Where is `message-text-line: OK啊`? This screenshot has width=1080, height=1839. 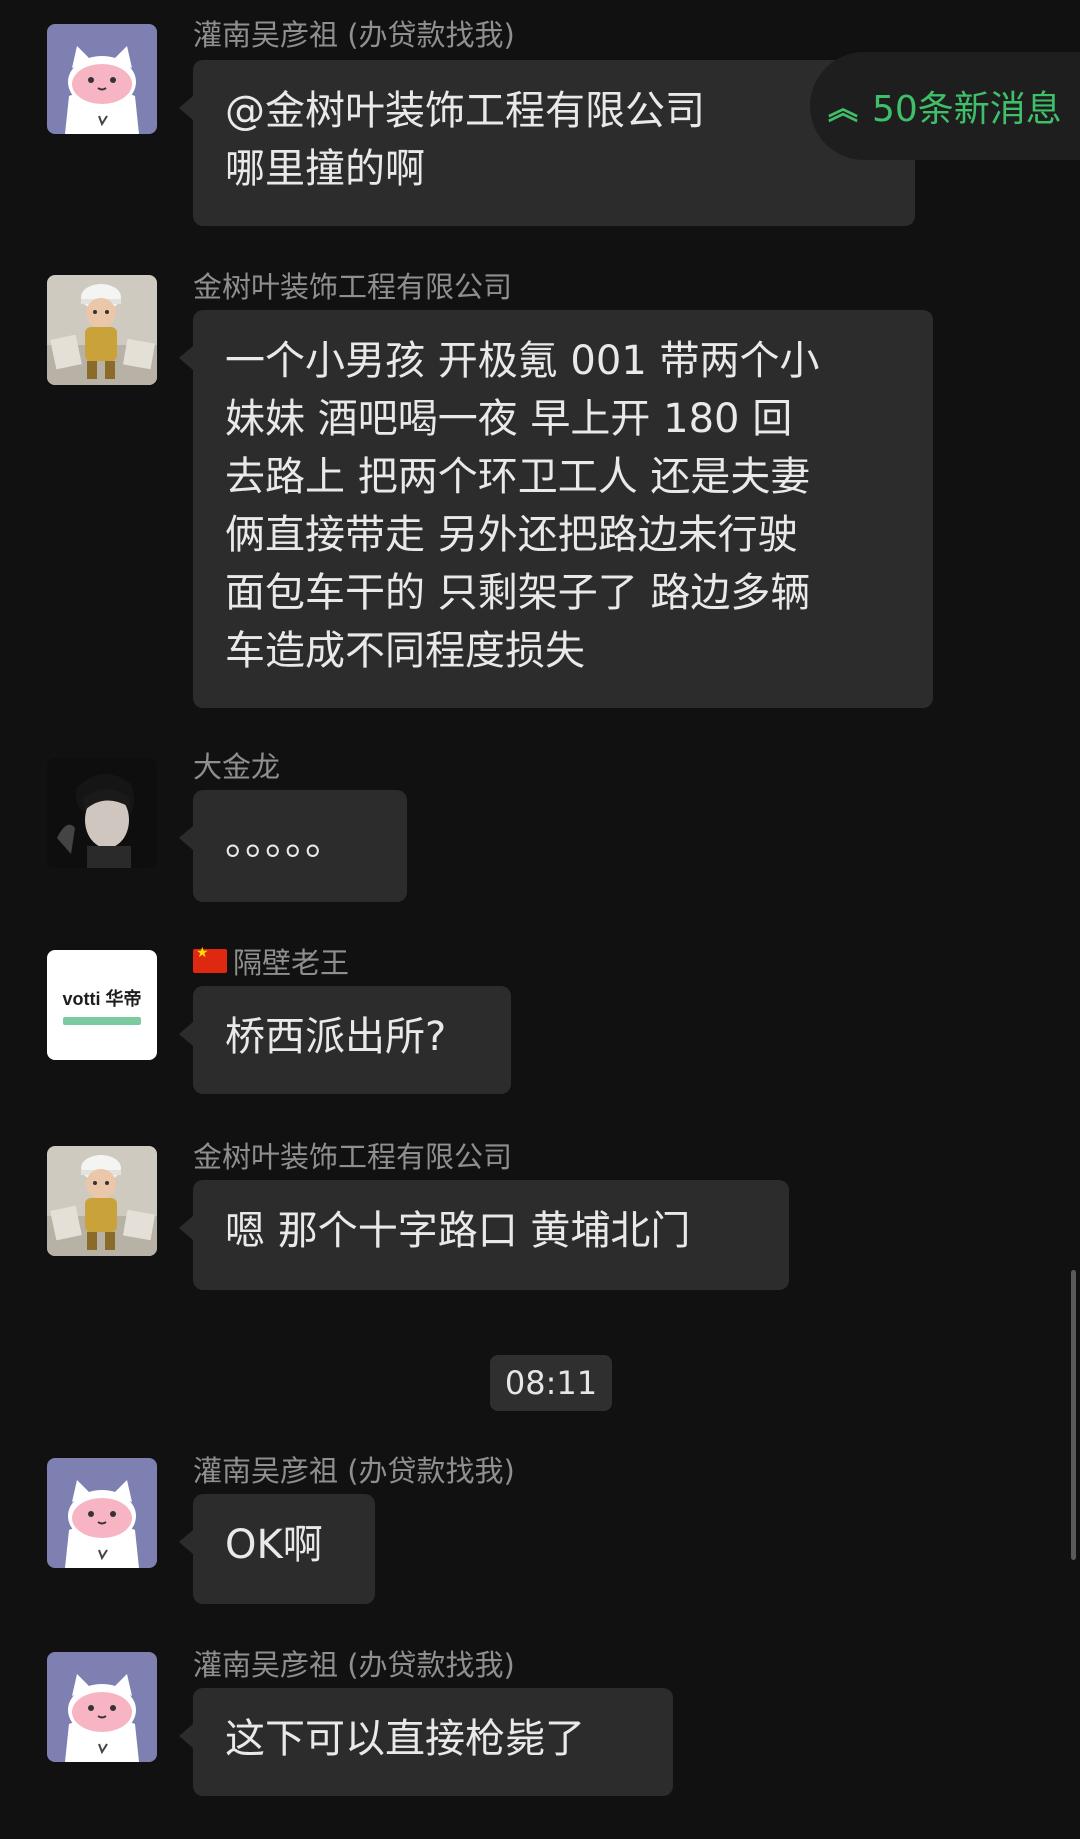
message-text-line: OK啊 is located at coordinates (274, 1545).